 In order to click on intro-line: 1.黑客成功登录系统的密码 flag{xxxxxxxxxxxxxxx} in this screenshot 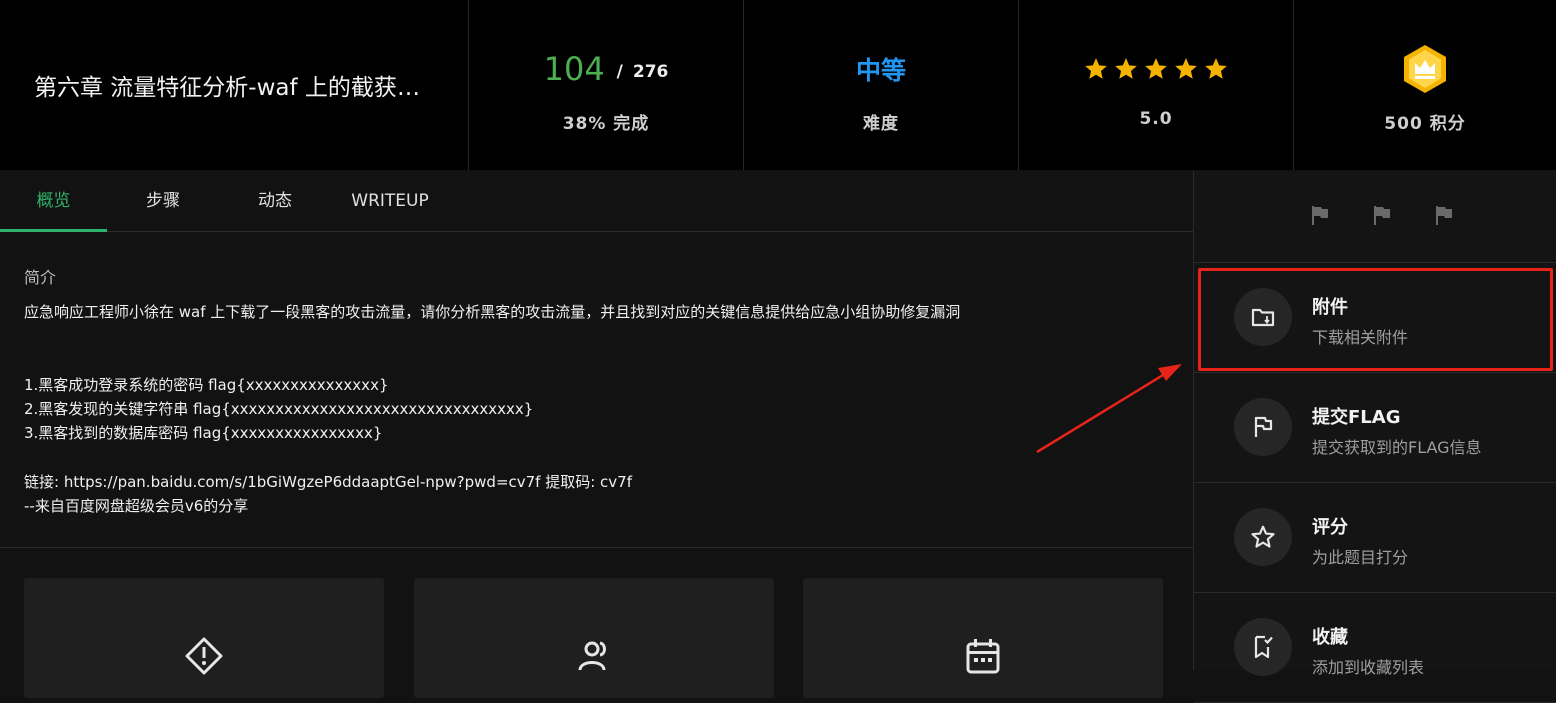, I will do `click(206, 384)`.